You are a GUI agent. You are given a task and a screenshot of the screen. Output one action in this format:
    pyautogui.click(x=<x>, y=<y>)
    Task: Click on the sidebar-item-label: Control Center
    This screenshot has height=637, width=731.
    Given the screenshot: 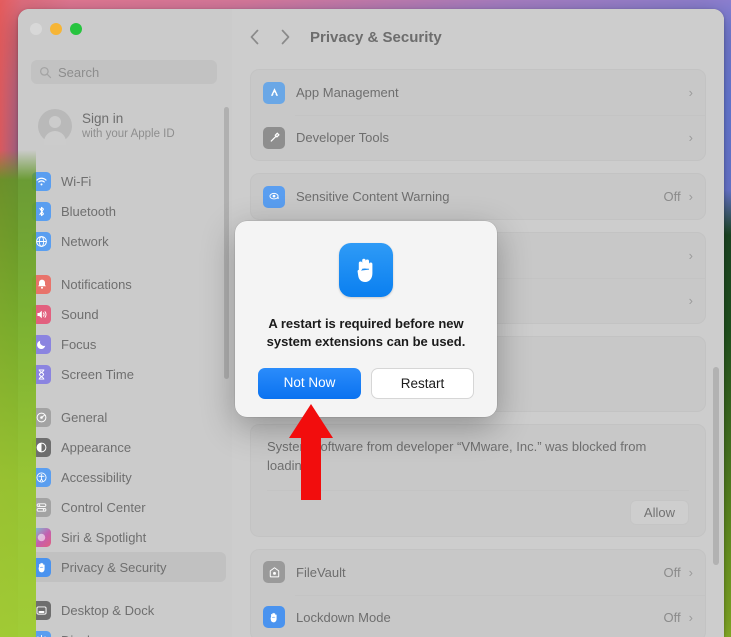 What is the action you would take?
    pyautogui.click(x=103, y=507)
    